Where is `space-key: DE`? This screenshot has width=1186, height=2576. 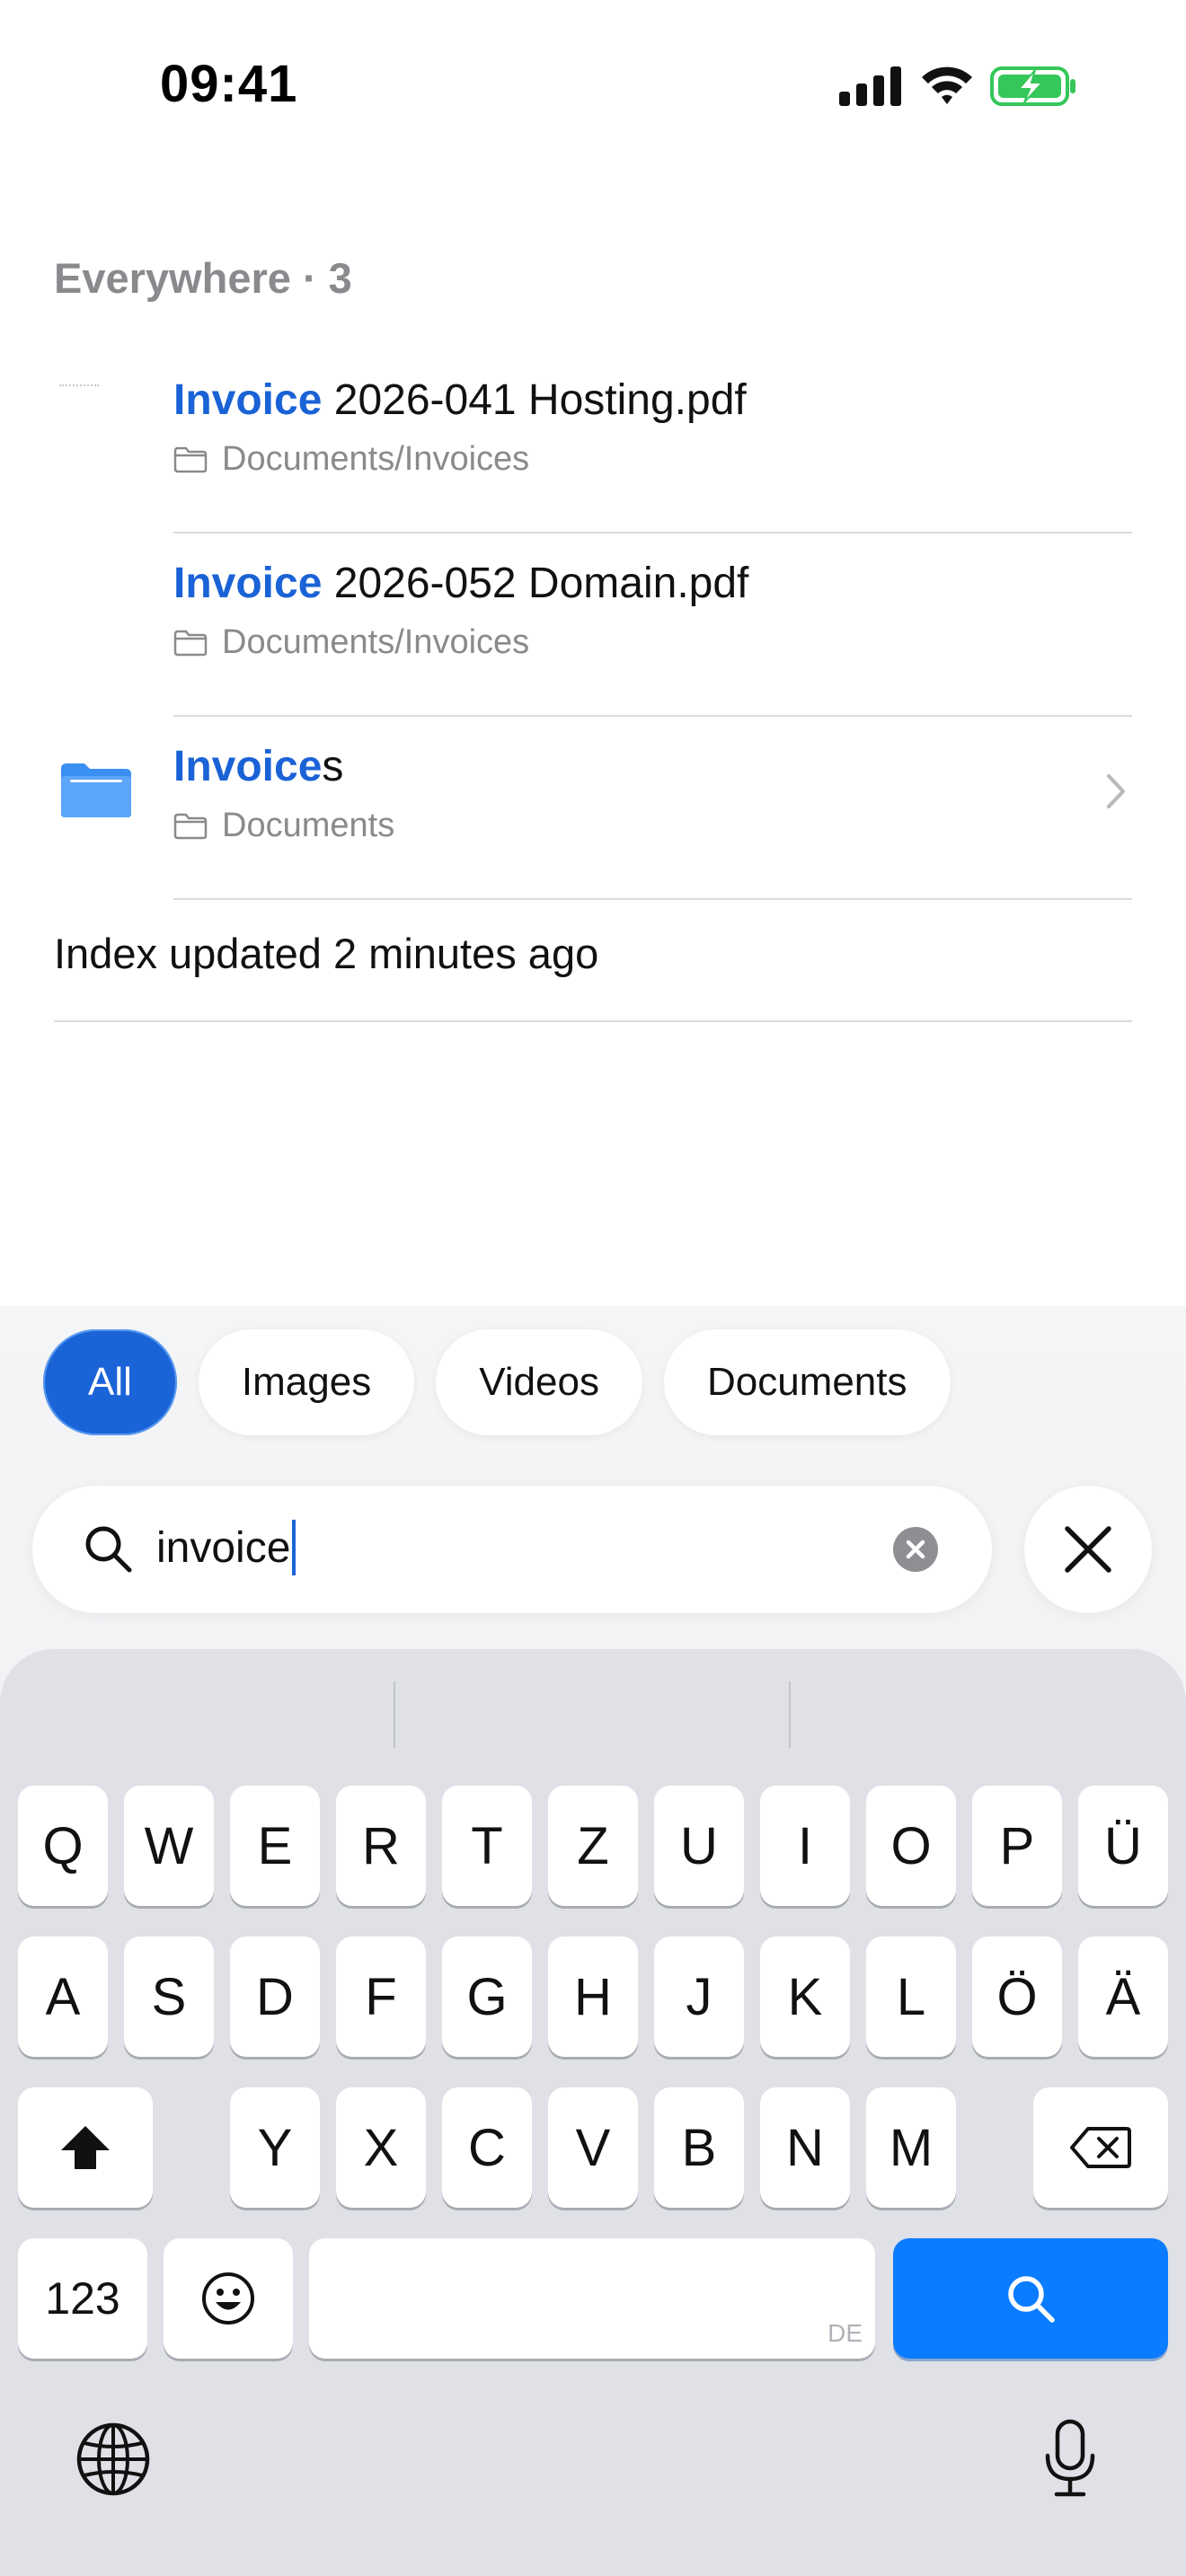
space-key: DE is located at coordinates (592, 2298).